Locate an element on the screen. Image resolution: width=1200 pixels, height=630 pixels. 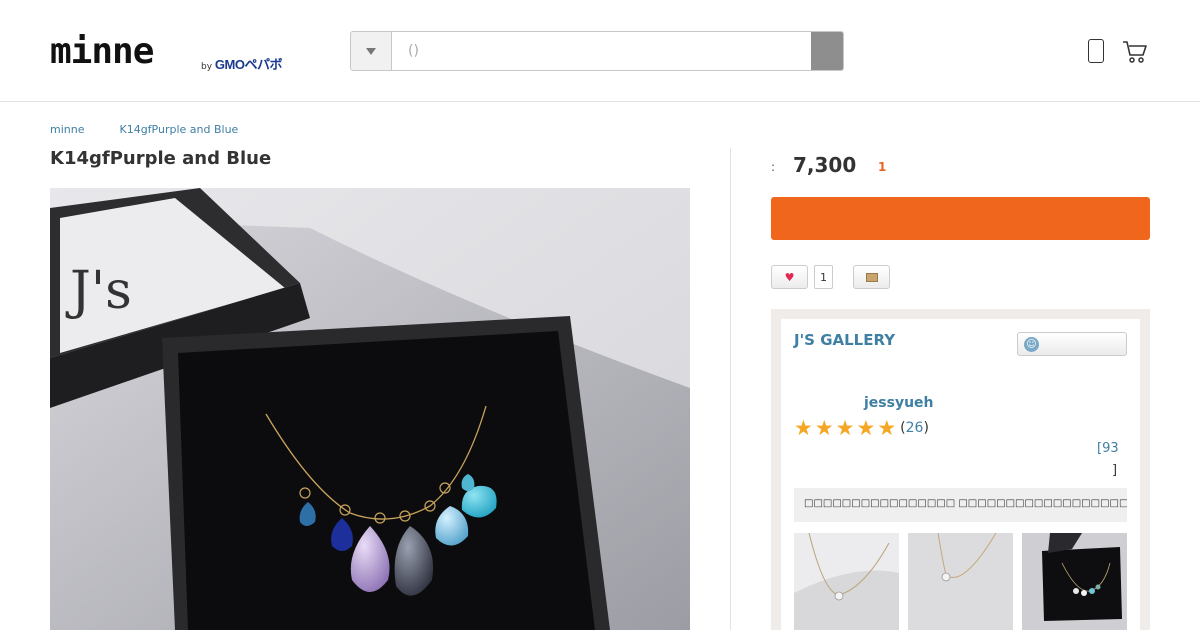
shop-items-count: [93 is located at coordinates (1108, 448).